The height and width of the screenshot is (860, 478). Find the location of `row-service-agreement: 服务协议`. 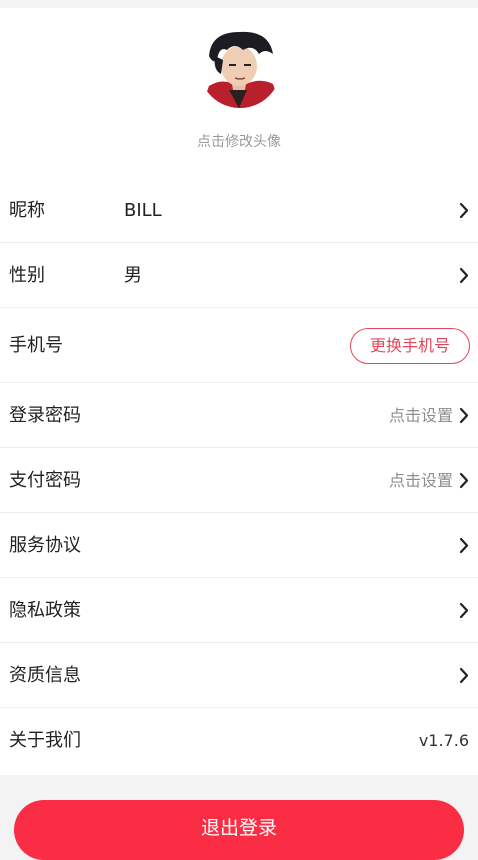

row-service-agreement: 服务协议 is located at coordinates (239, 545).